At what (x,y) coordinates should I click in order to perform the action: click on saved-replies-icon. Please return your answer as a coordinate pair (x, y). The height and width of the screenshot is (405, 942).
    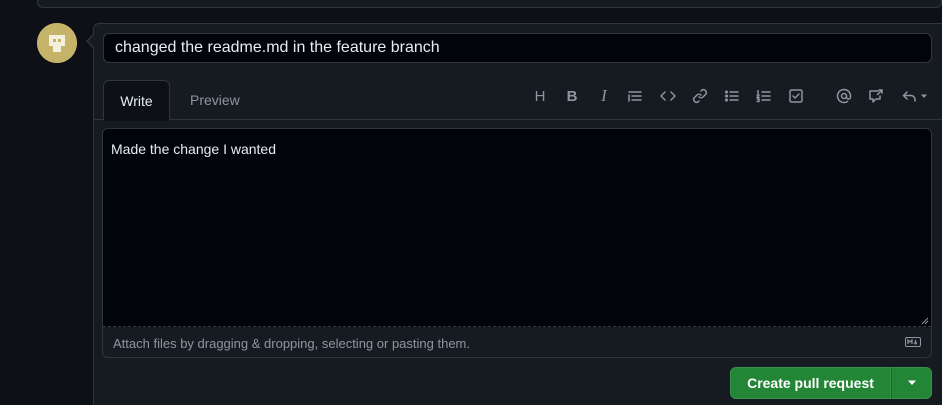
    Looking at the image, I should click on (915, 96).